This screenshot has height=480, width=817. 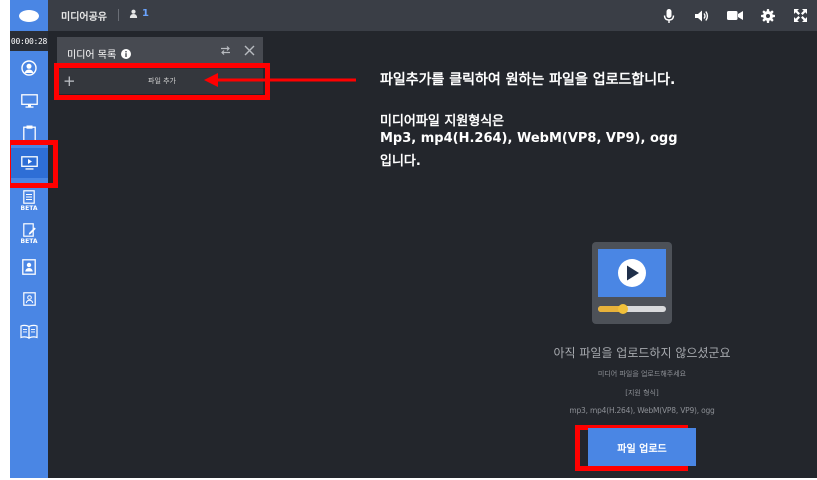 I want to click on microphone-icon, so click(x=668, y=15).